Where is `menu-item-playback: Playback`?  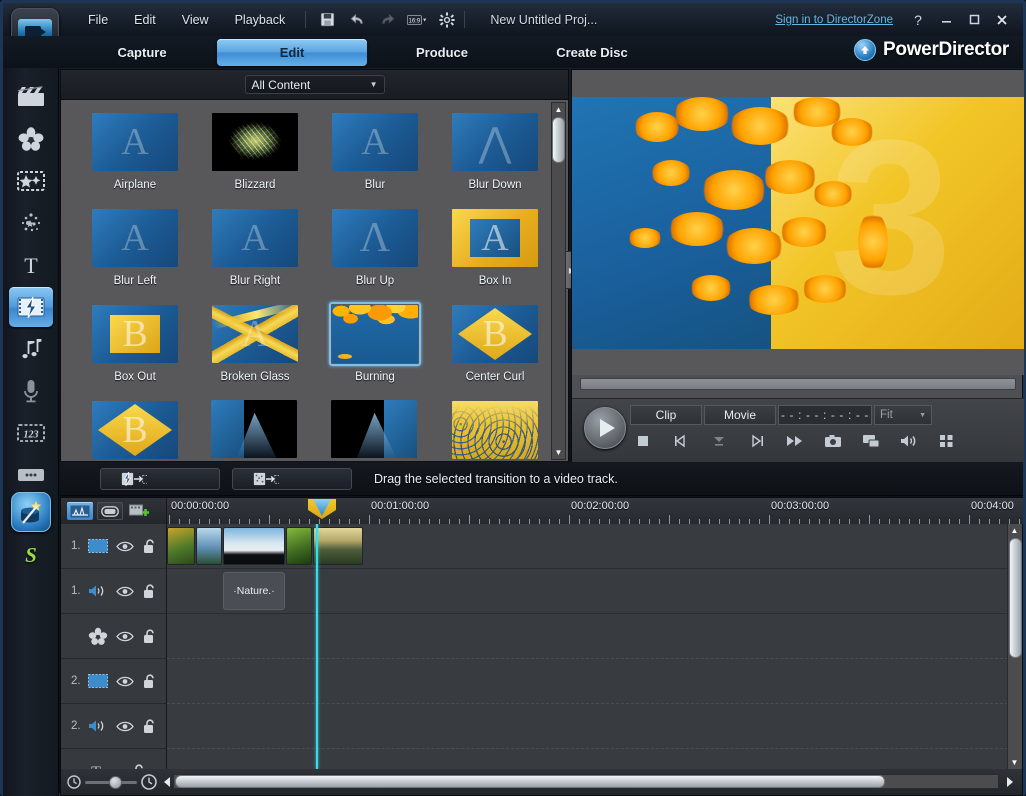 menu-item-playback: Playback is located at coordinates (260, 20).